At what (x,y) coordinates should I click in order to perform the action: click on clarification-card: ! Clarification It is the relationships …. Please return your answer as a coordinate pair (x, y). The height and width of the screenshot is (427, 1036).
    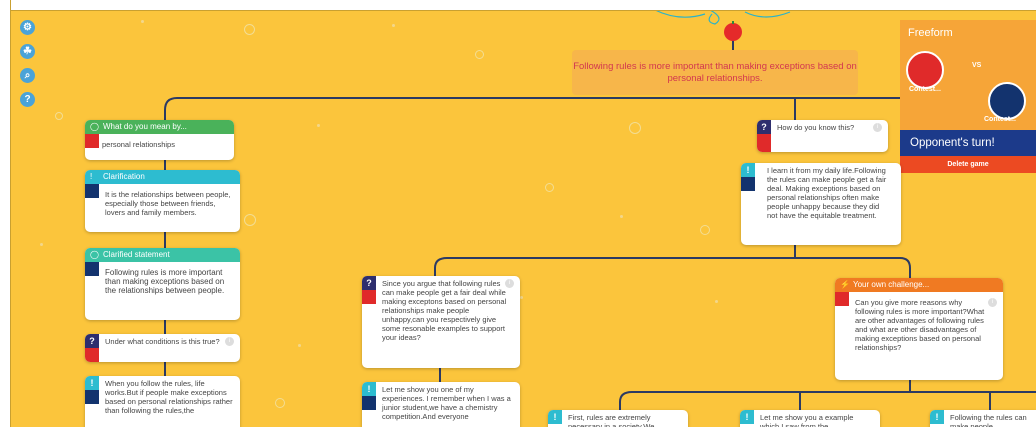
    Looking at the image, I should click on (162, 201).